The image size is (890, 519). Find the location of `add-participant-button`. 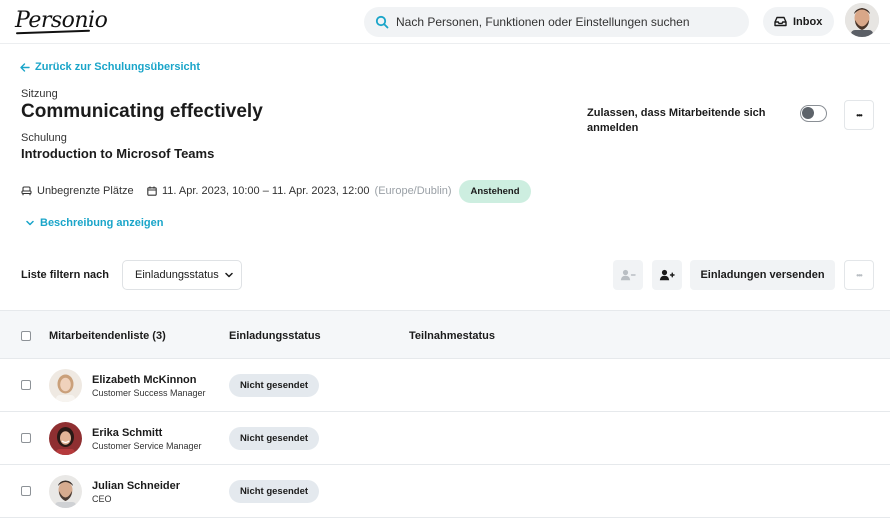

add-participant-button is located at coordinates (667, 275).